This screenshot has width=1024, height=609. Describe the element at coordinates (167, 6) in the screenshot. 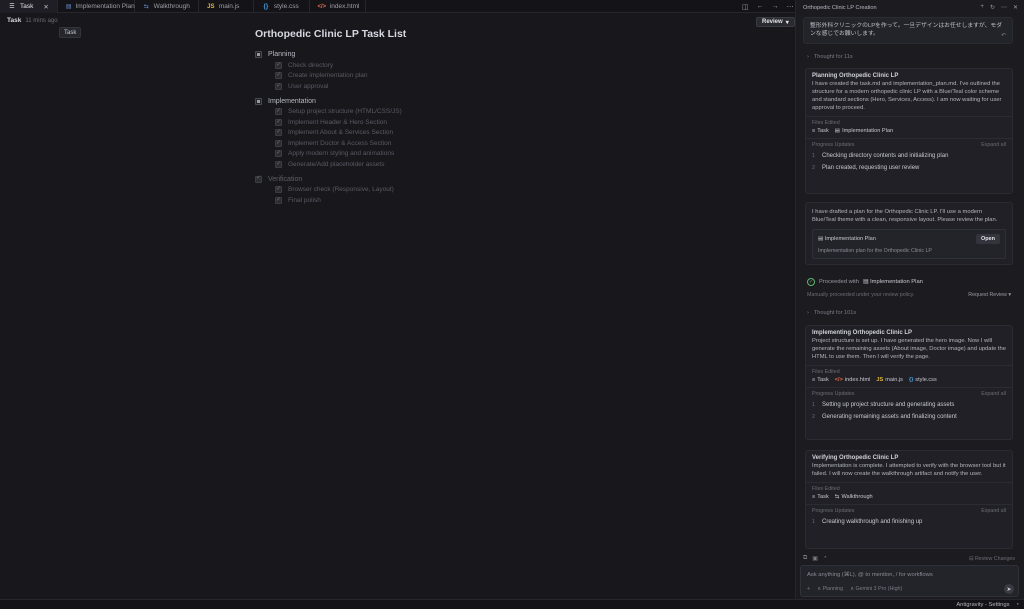

I see `tab-walkthrough: ⇆ Walkthrough` at that location.